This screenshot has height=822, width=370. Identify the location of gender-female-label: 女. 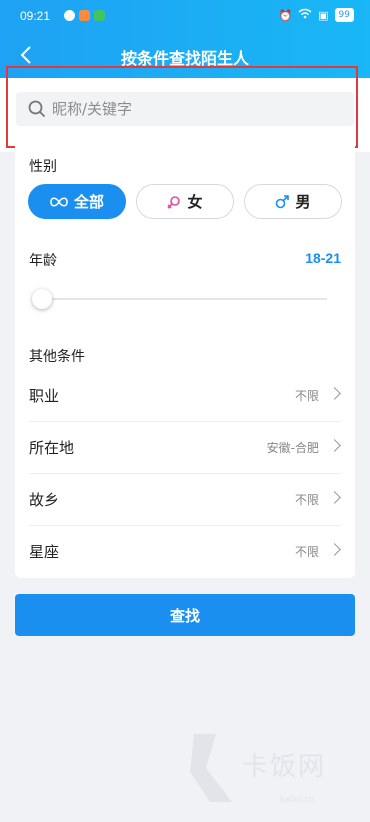
(195, 202).